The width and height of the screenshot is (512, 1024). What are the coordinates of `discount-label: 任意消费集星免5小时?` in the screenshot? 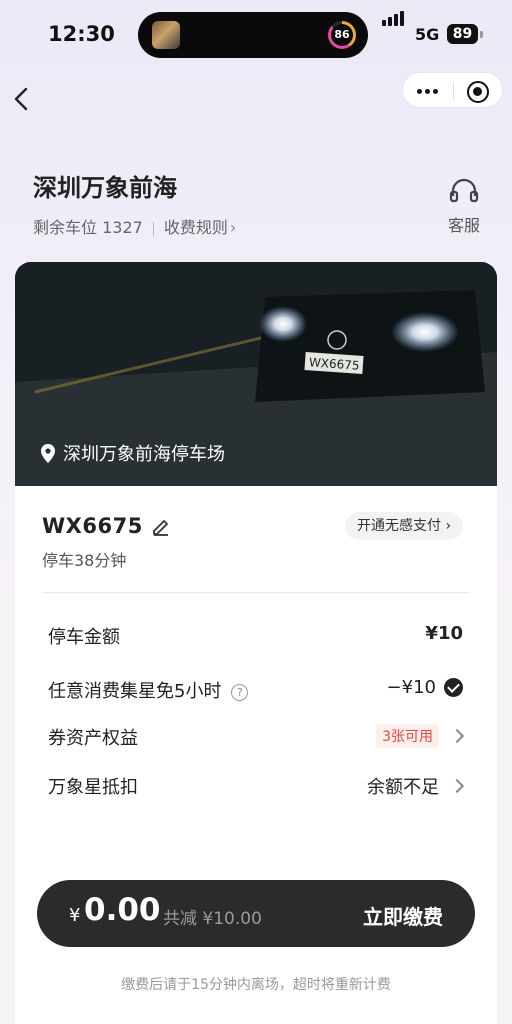 It's located at (148, 690).